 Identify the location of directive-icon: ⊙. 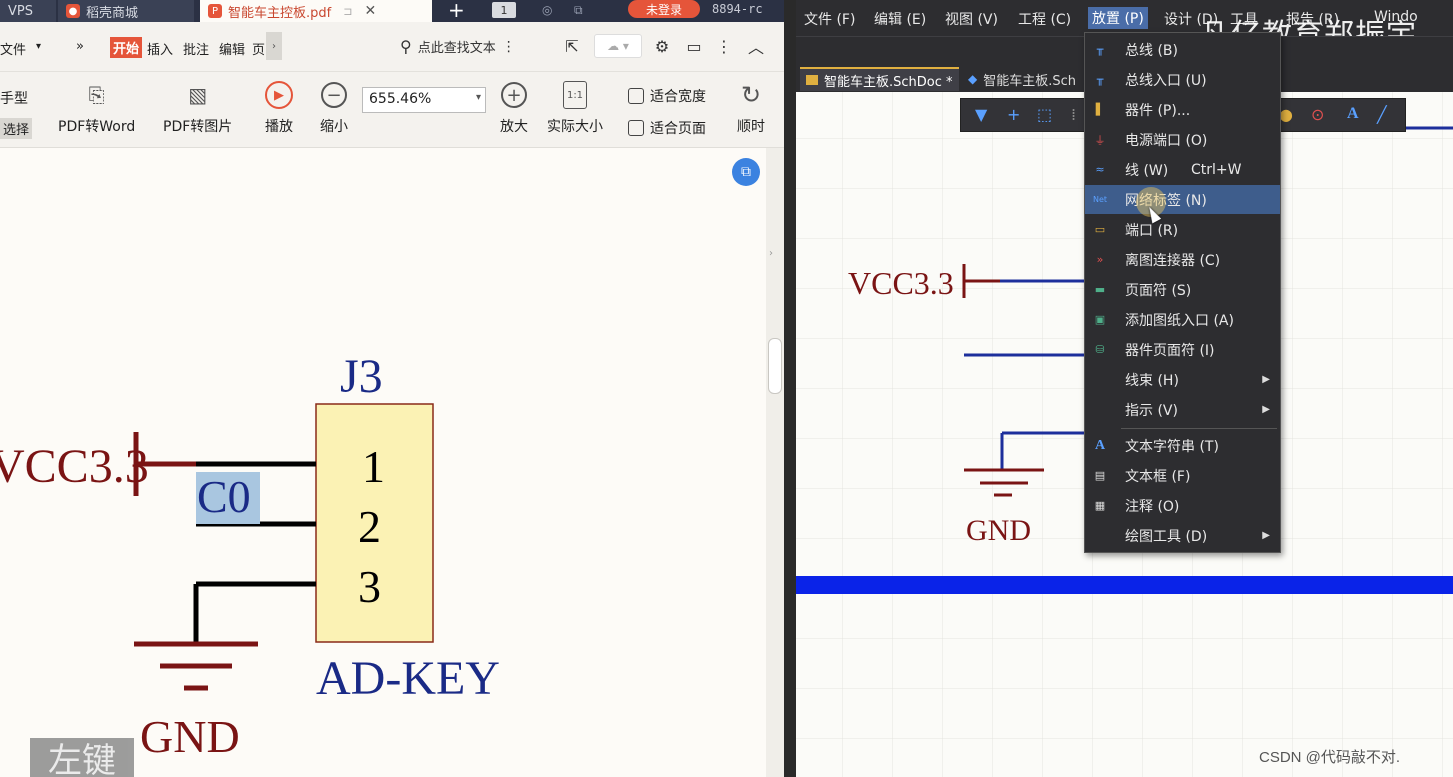
(1317, 114).